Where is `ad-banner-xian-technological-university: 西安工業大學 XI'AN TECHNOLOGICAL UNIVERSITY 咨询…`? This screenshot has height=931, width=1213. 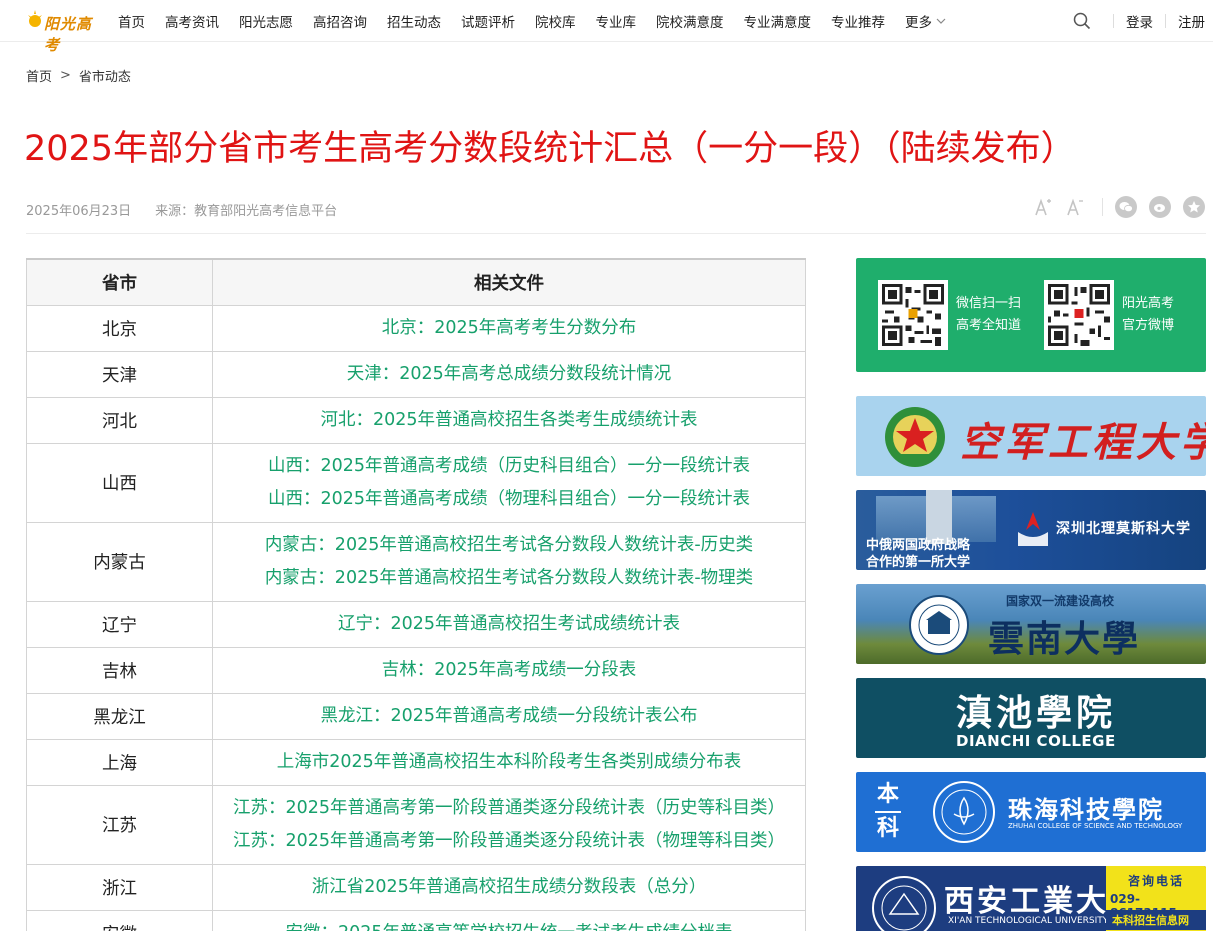 ad-banner-xian-technological-university: 西安工業大學 XI'AN TECHNOLOGICAL UNIVERSITY 咨询… is located at coordinates (1031, 898).